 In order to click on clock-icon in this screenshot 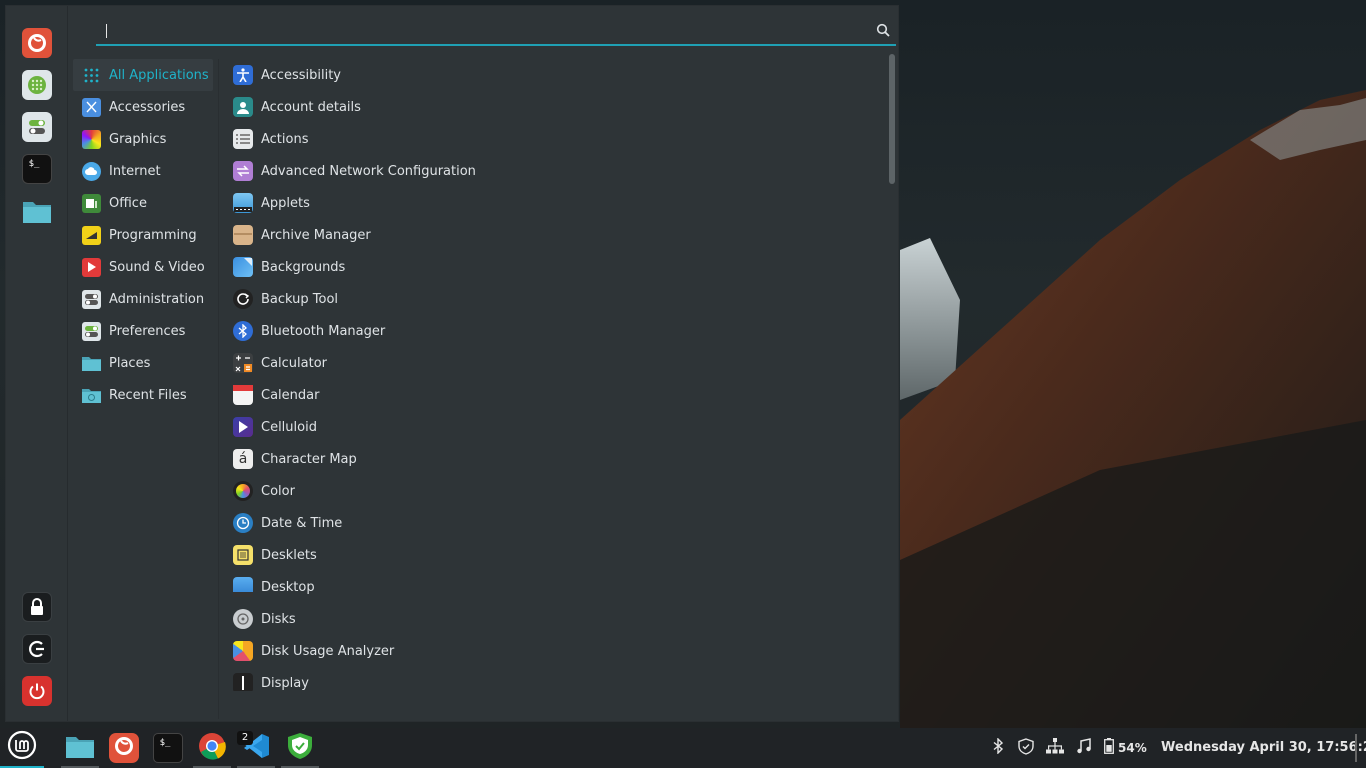, I will do `click(243, 523)`.